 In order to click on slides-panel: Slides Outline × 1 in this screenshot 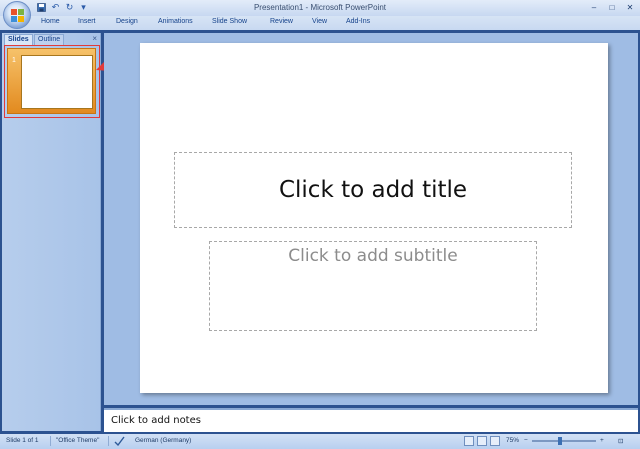, I will do `click(51, 232)`.